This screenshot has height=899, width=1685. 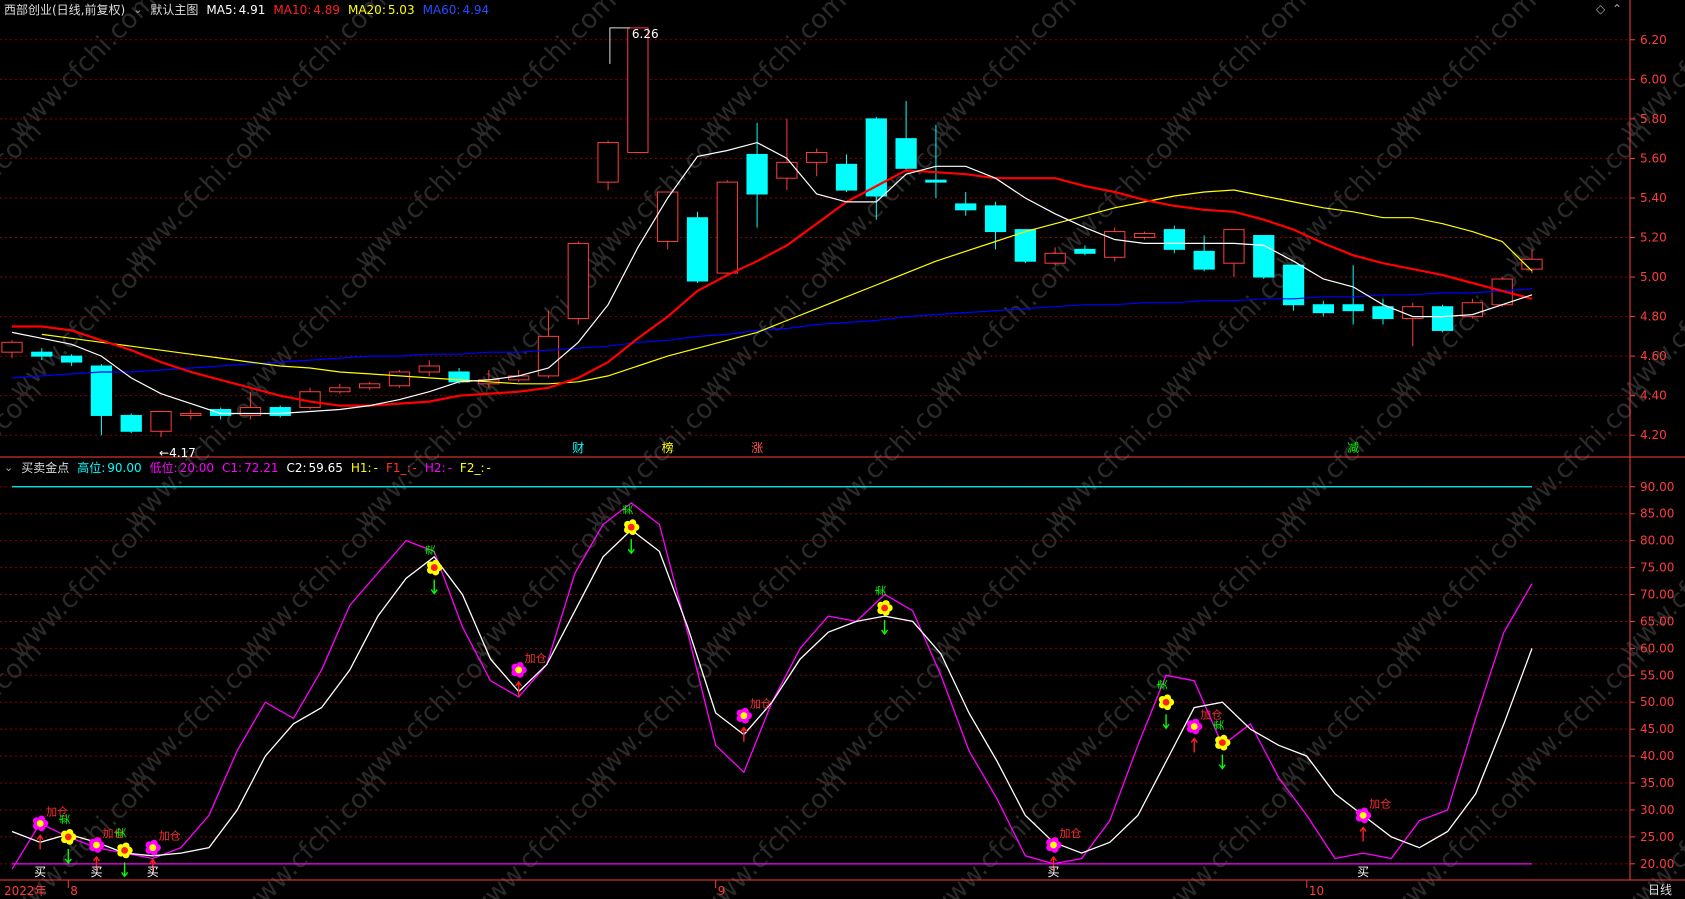 I want to click on osc-tick-label: 70.00, so click(x=1657, y=595).